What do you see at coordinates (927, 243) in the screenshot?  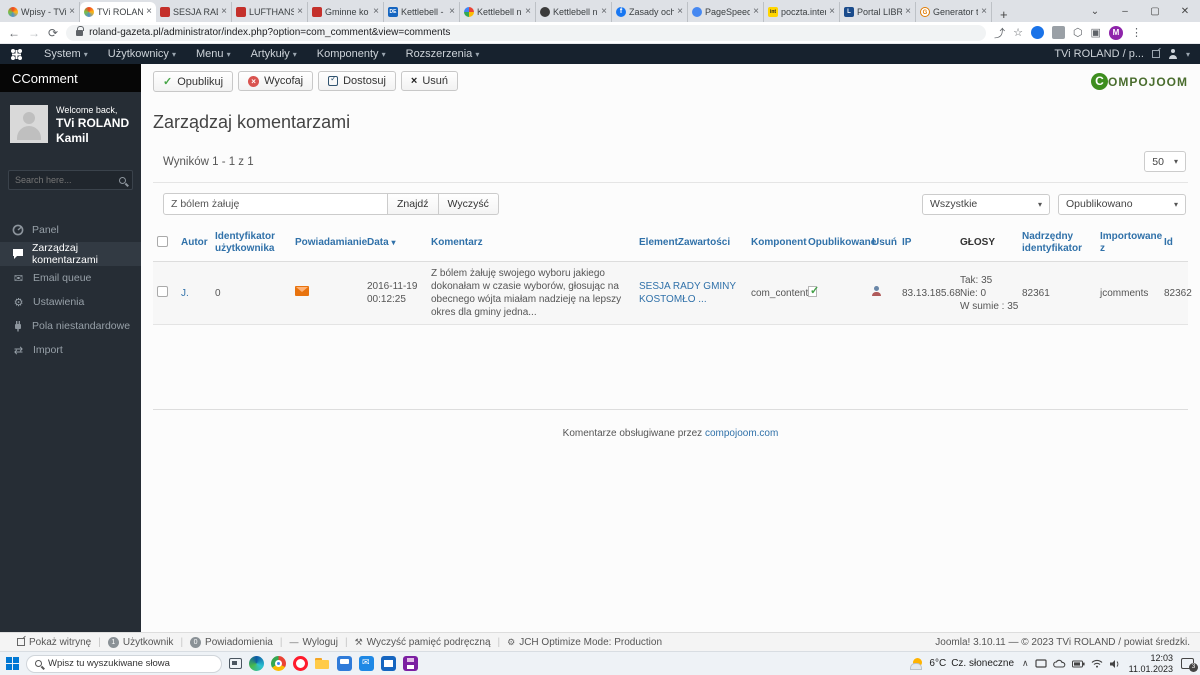 I see `header-ip: IP` at bounding box center [927, 243].